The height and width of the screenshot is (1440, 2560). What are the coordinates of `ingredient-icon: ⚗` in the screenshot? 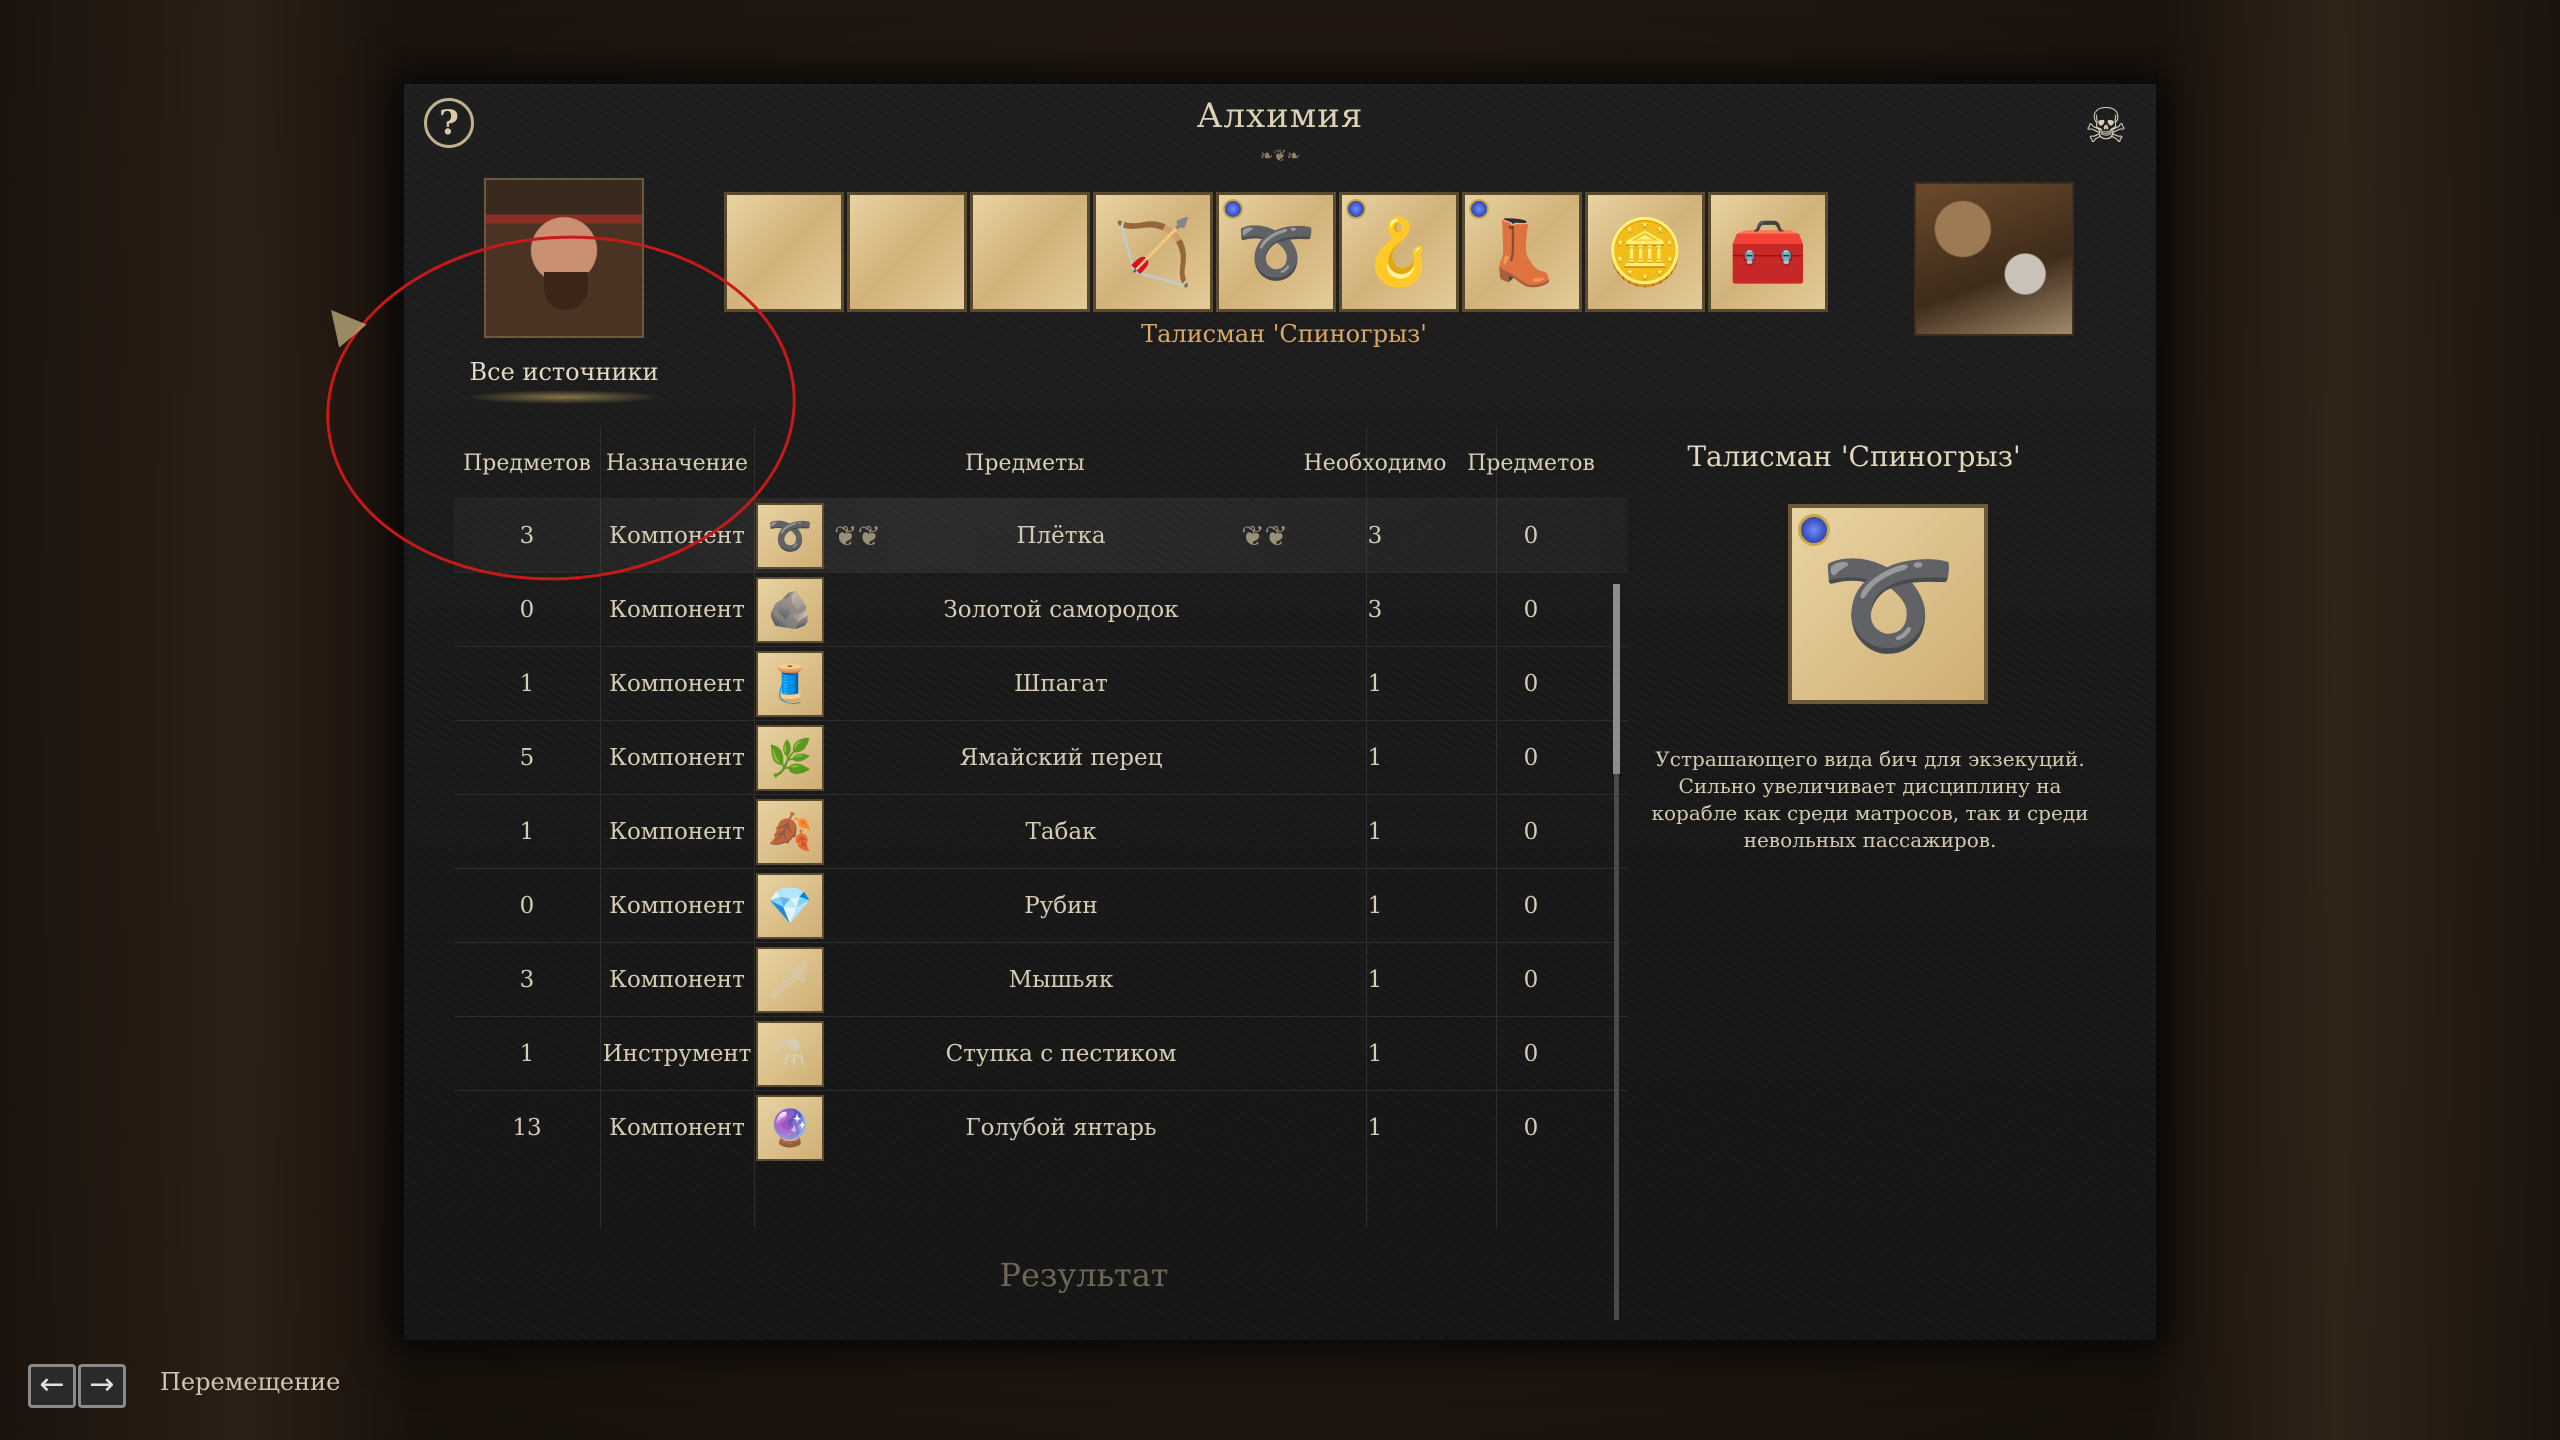 It's located at (790, 1053).